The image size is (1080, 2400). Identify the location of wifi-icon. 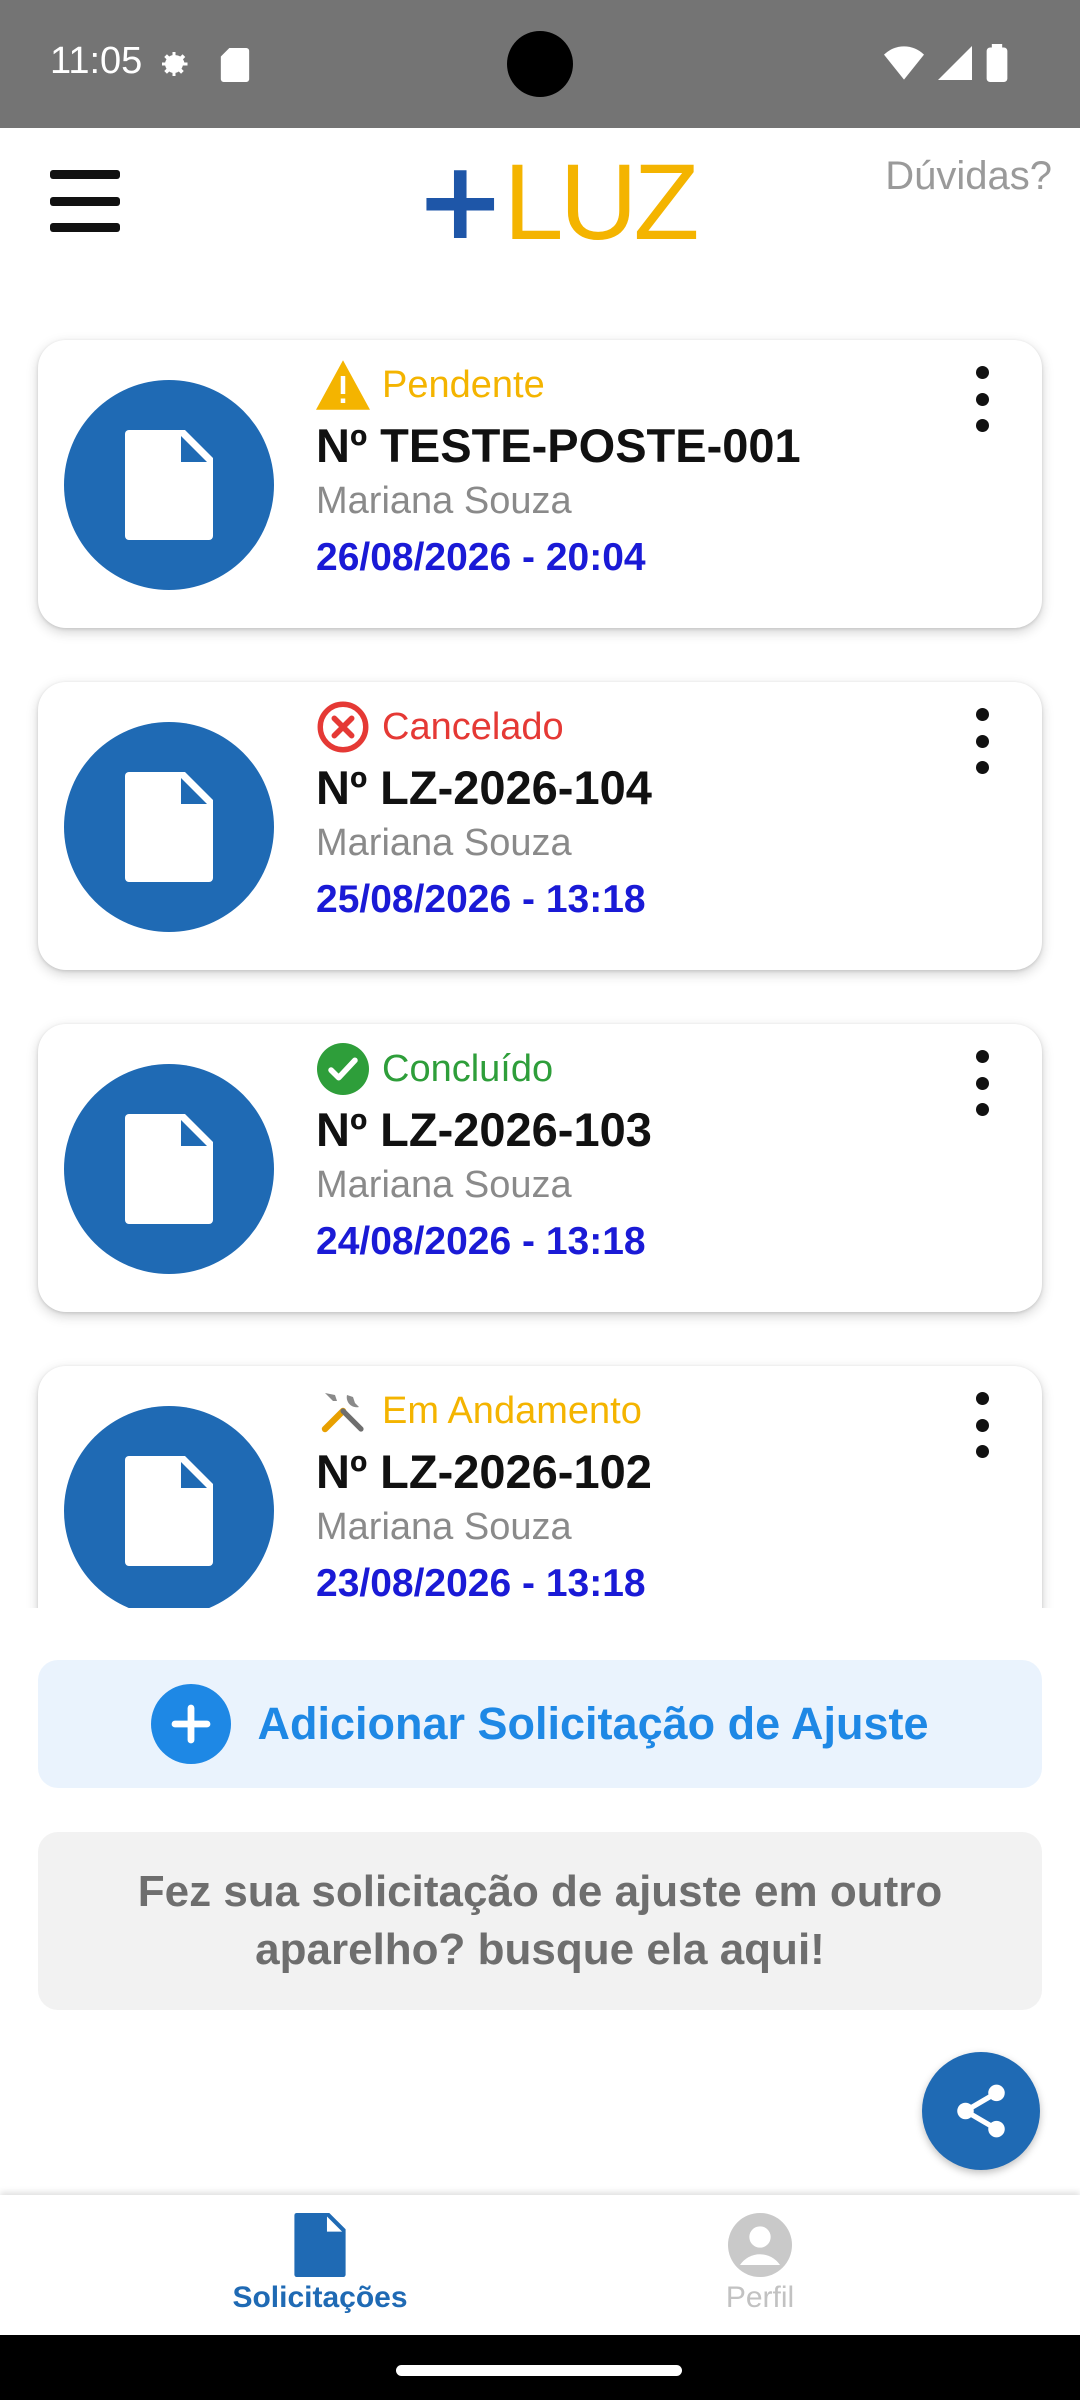
(904, 65).